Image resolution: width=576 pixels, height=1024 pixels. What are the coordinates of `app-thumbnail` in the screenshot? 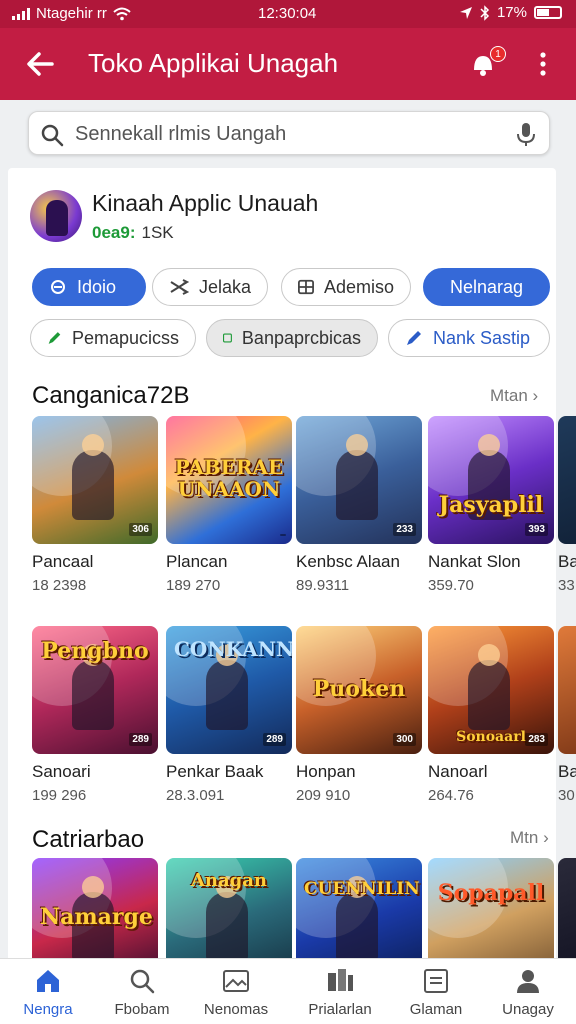 It's located at (567, 480).